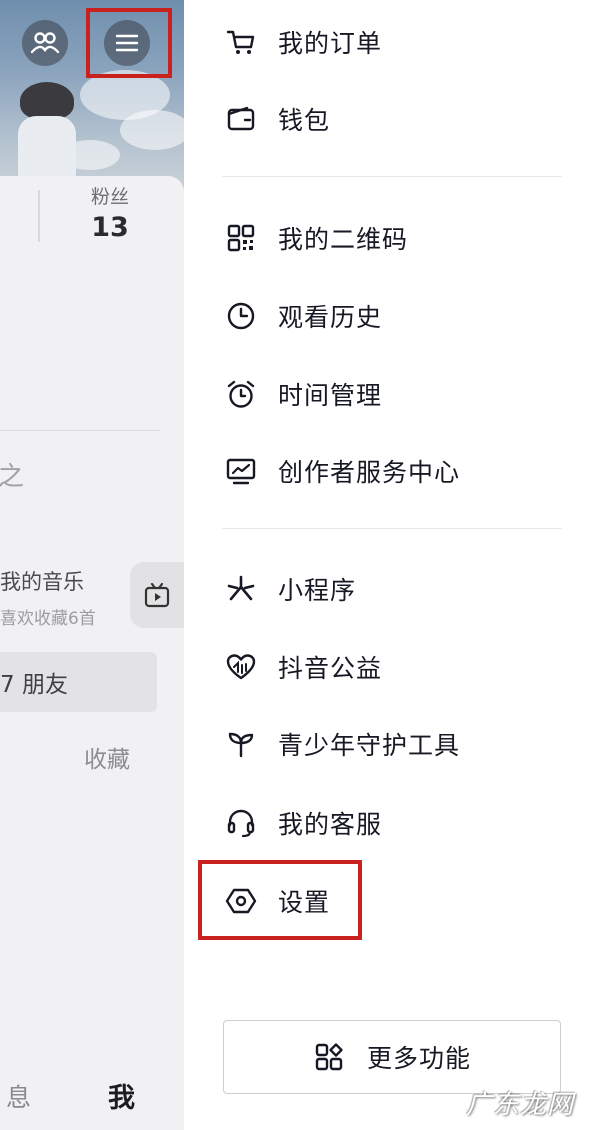 This screenshot has height=1130, width=600. I want to click on fans-count: 13, so click(110, 227).